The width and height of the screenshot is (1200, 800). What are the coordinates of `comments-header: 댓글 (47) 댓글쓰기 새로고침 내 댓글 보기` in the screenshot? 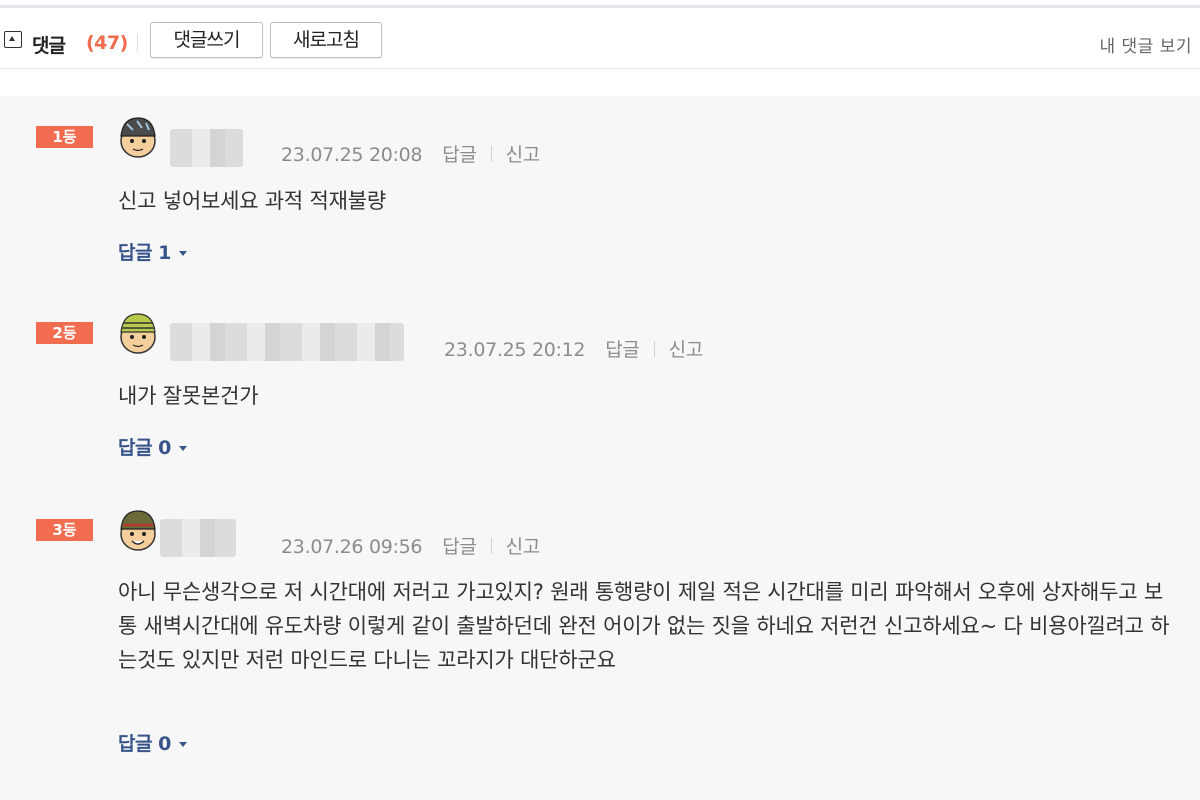 It's located at (600, 38).